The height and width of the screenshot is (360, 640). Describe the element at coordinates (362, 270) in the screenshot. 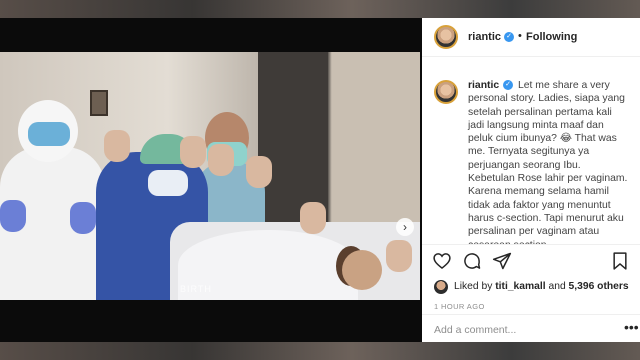

I see `patient` at that location.